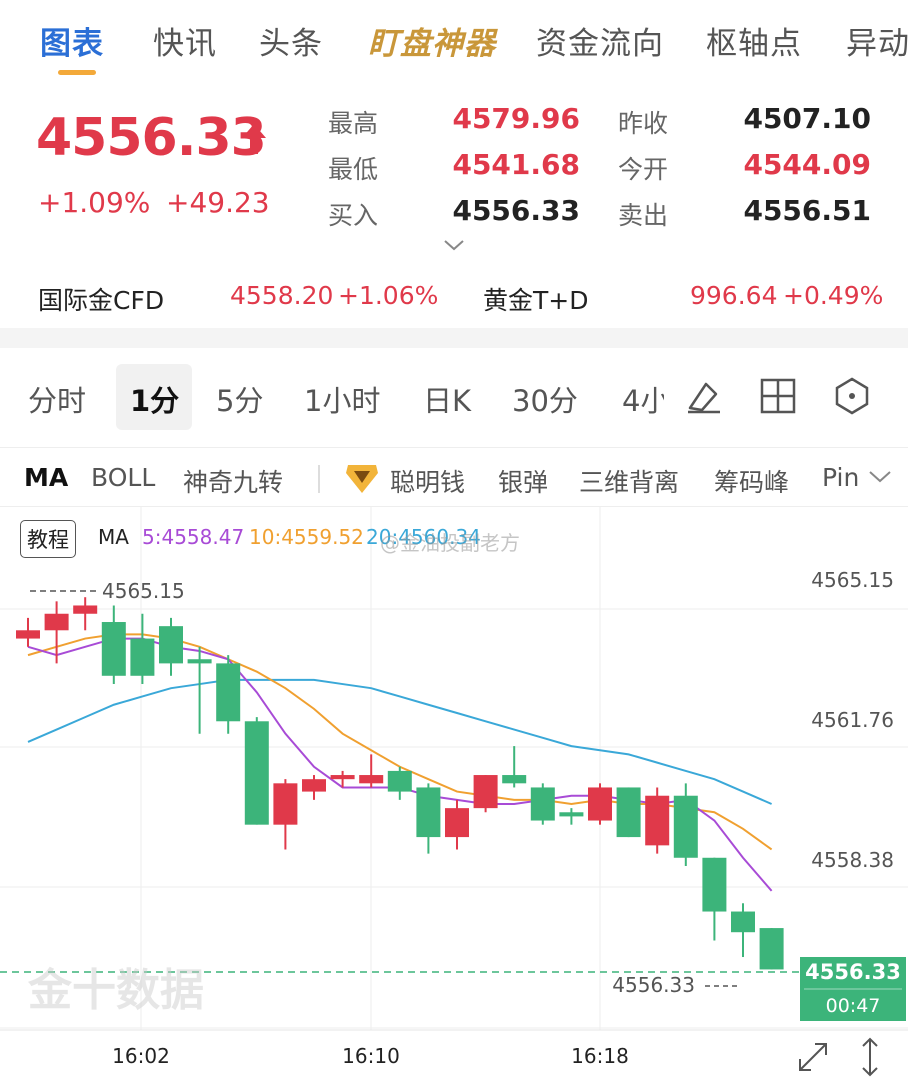 This screenshot has width=908, height=1080. Describe the element at coordinates (185, 40) in the screenshot. I see `tab-flash-news: 快讯` at that location.